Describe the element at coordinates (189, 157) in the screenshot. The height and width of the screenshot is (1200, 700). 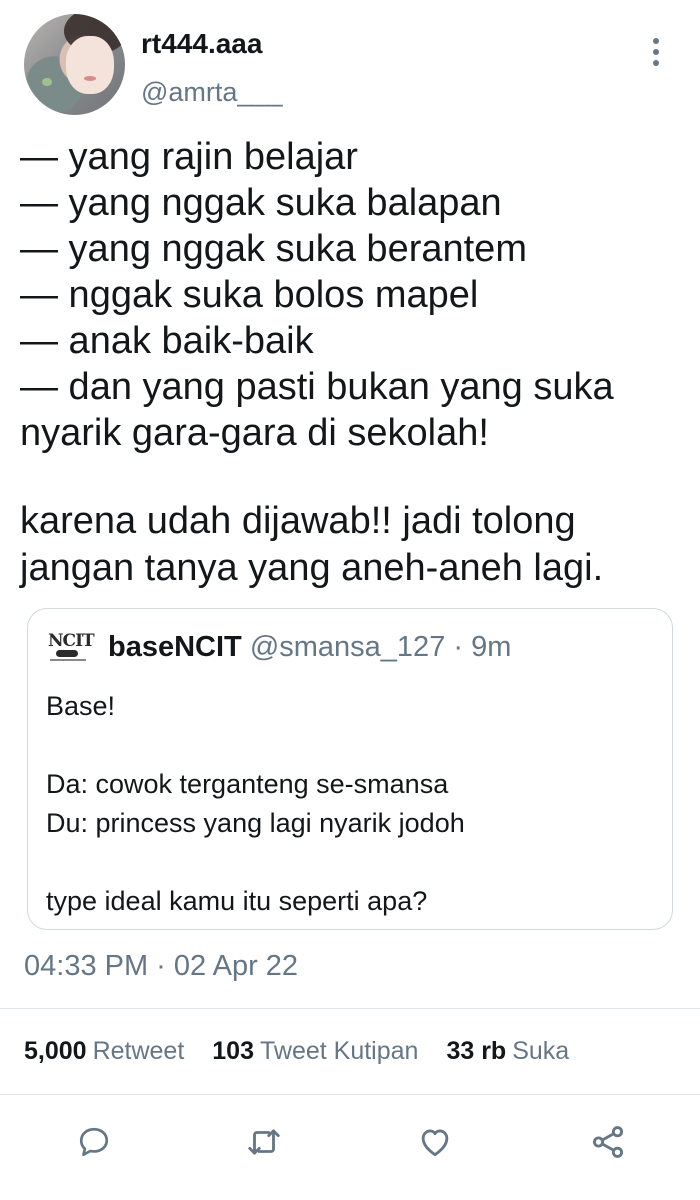
I see `tweet-line: — yang rajin belajar` at that location.